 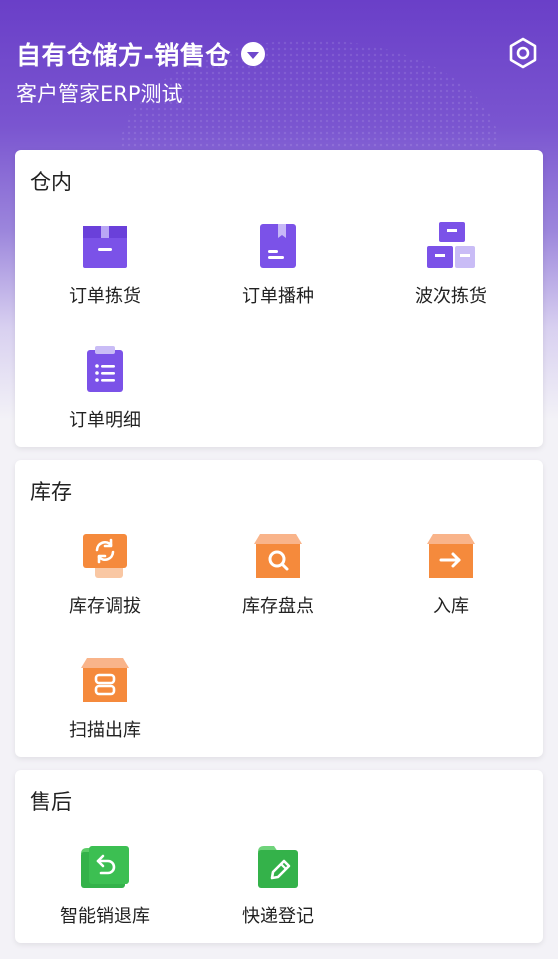 I want to click on order-sow-book-icon, so click(x=278, y=246).